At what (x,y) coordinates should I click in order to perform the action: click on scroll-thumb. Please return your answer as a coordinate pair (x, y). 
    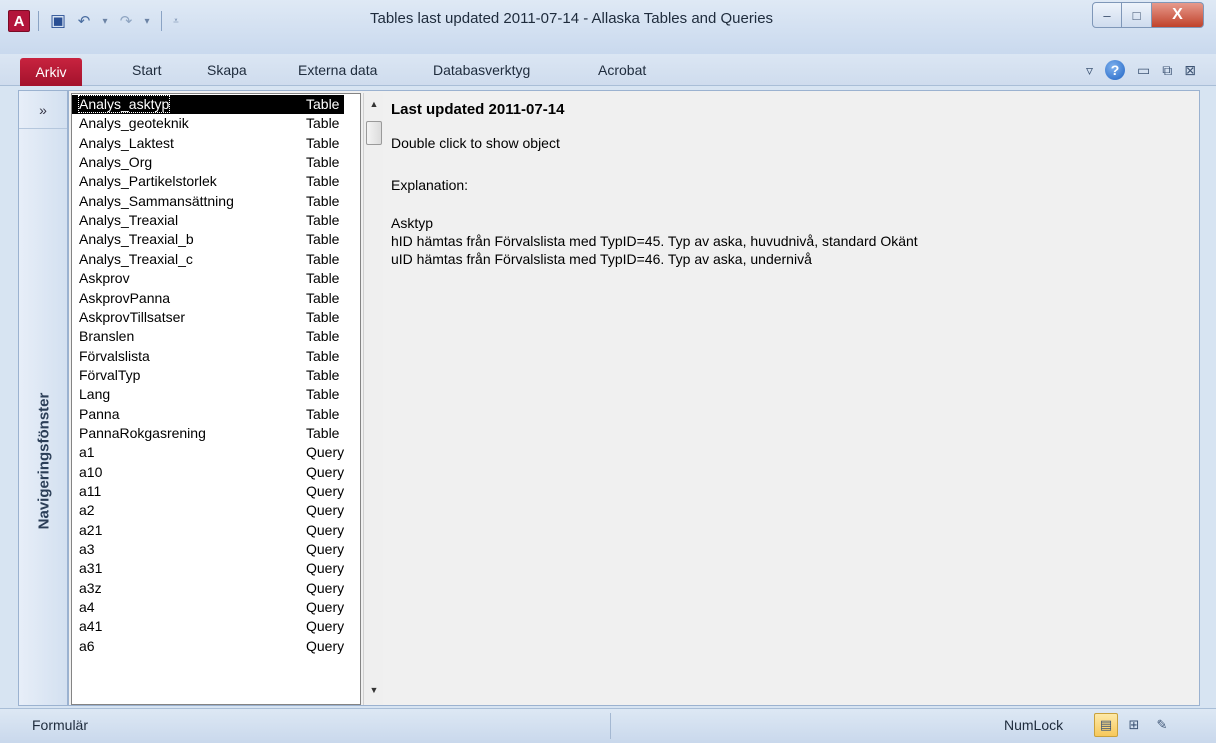
    Looking at the image, I should click on (374, 133).